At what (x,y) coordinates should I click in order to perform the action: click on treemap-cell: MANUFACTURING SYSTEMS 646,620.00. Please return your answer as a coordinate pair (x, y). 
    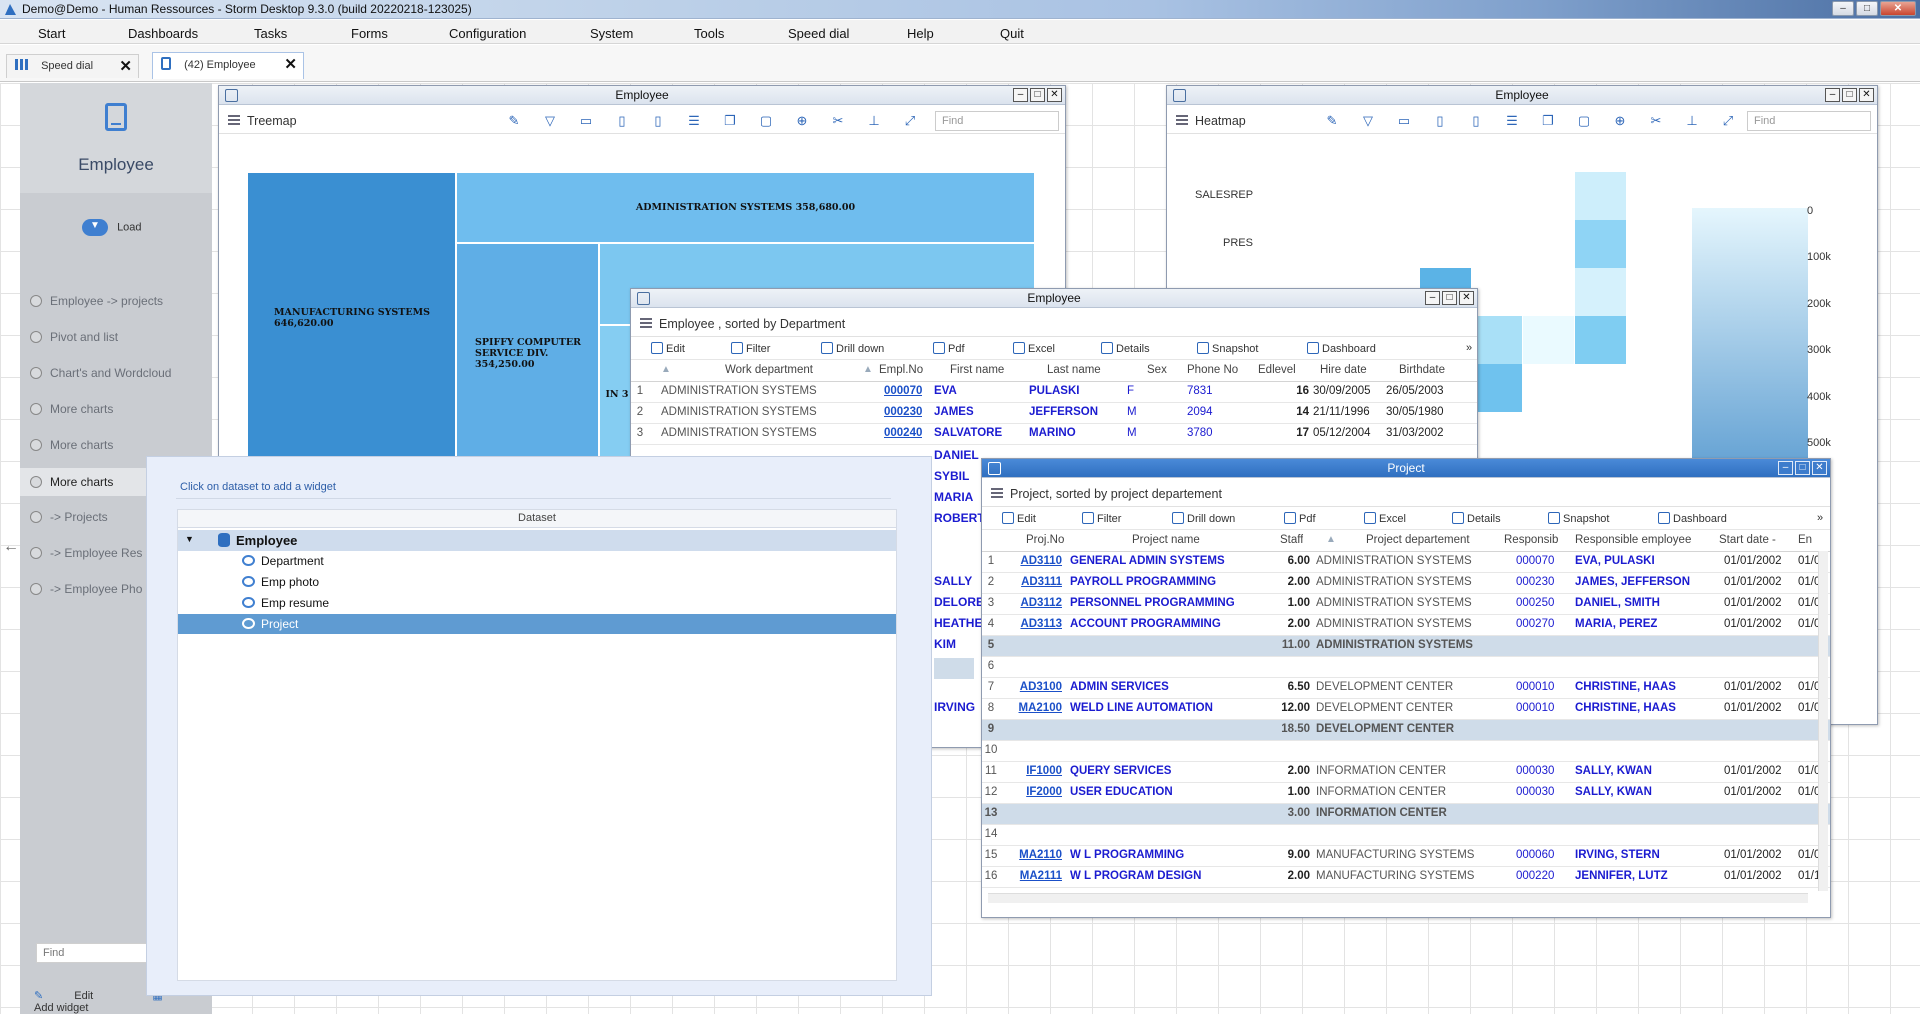
    Looking at the image, I should click on (351, 318).